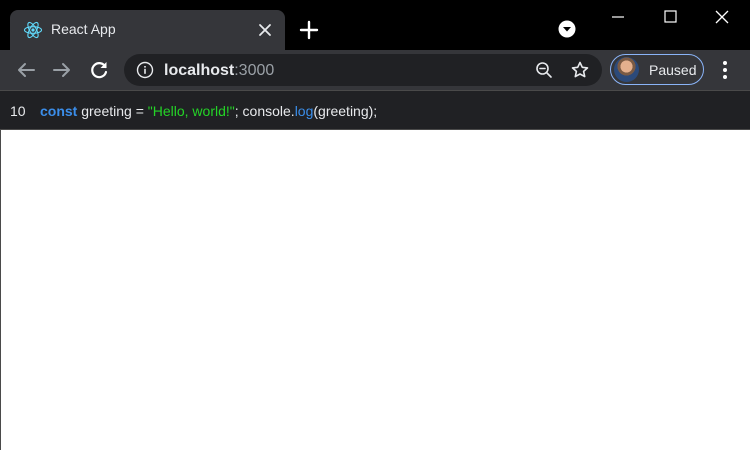 The width and height of the screenshot is (750, 450). Describe the element at coordinates (59, 111) in the screenshot. I see `code-keyword: const` at that location.